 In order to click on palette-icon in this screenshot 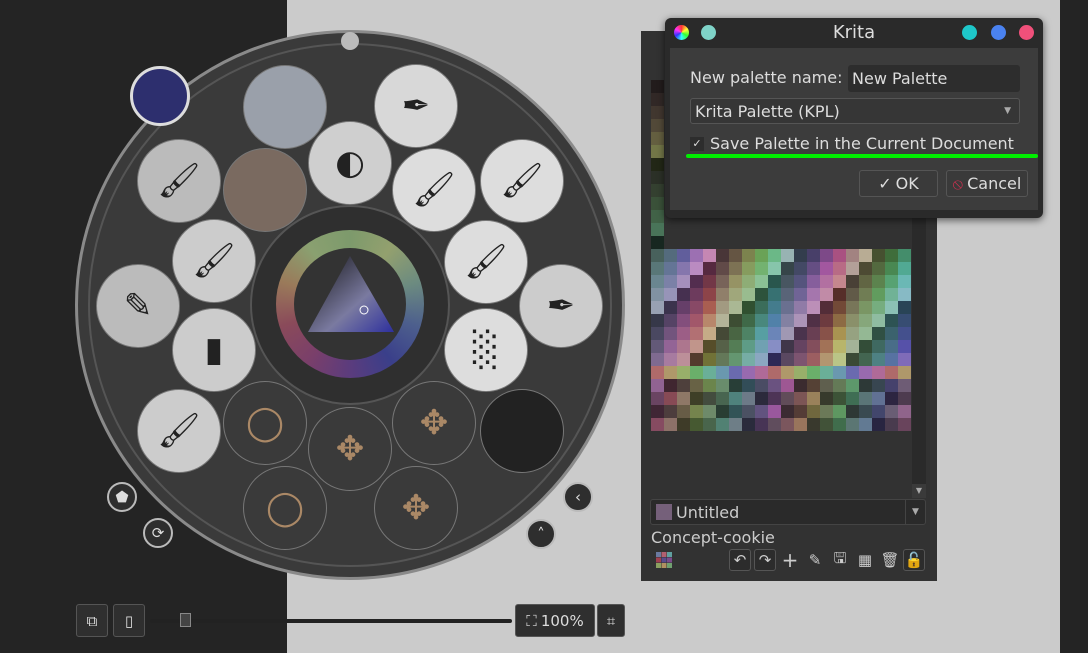, I will do `click(664, 560)`.